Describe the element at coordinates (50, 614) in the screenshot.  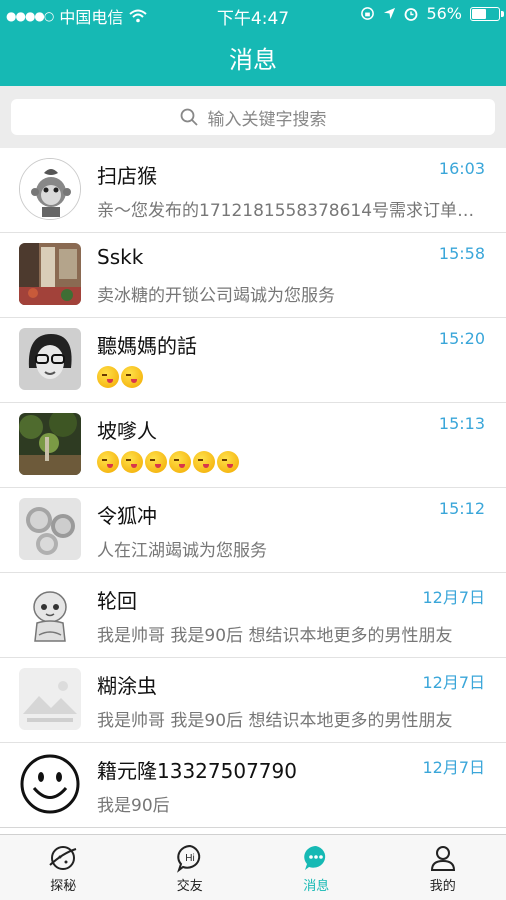
I see `cartoon-monk-avatar` at that location.